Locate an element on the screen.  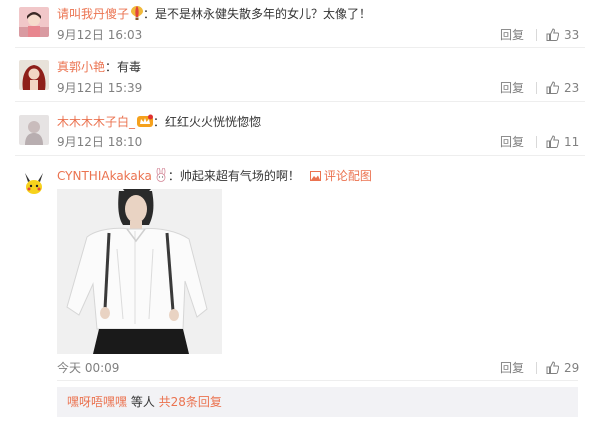
more-replies-box: 嘿呀唔嘿嘿 等人 共28条回复 is located at coordinates (317, 402).